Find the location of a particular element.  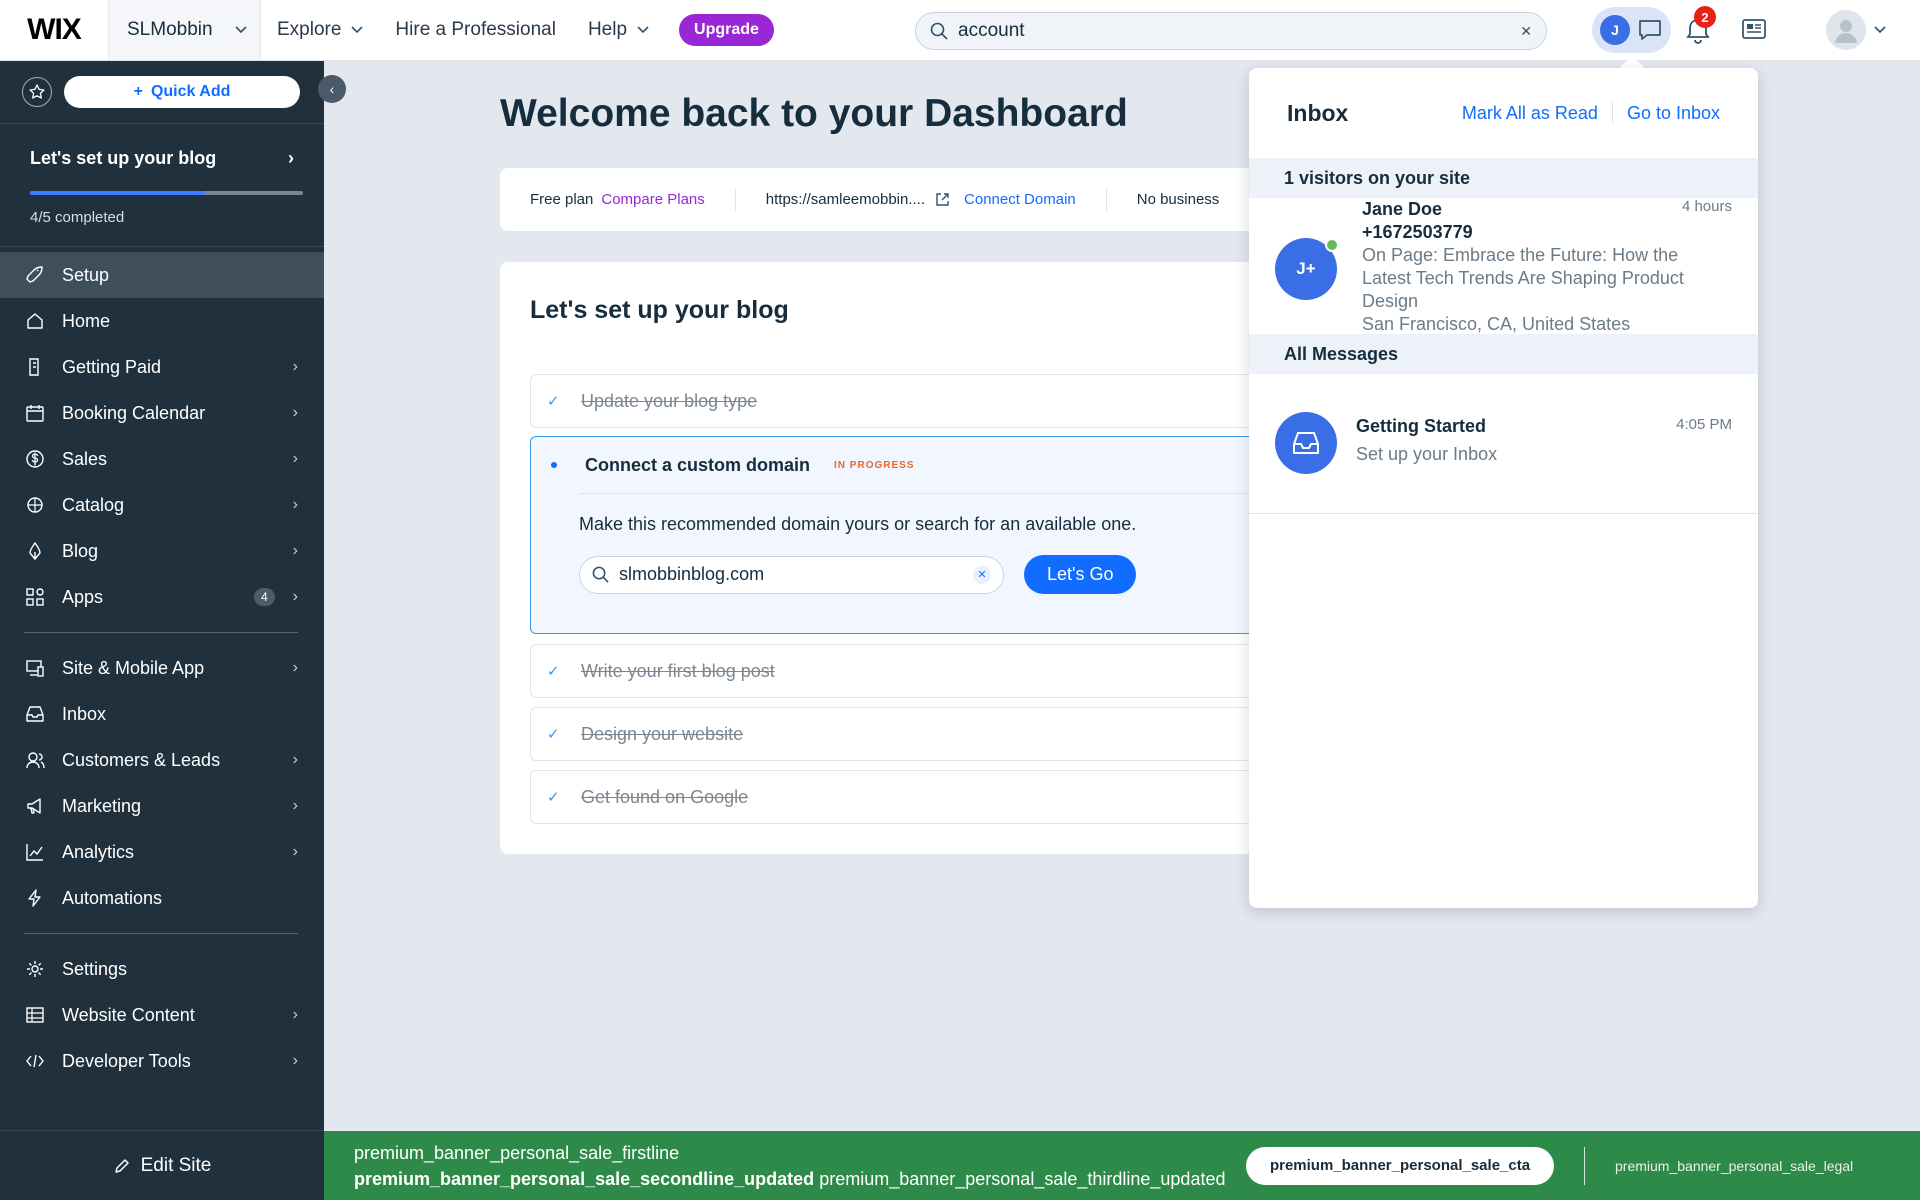

sidebar-item-sales: Sales › is located at coordinates (162, 459).